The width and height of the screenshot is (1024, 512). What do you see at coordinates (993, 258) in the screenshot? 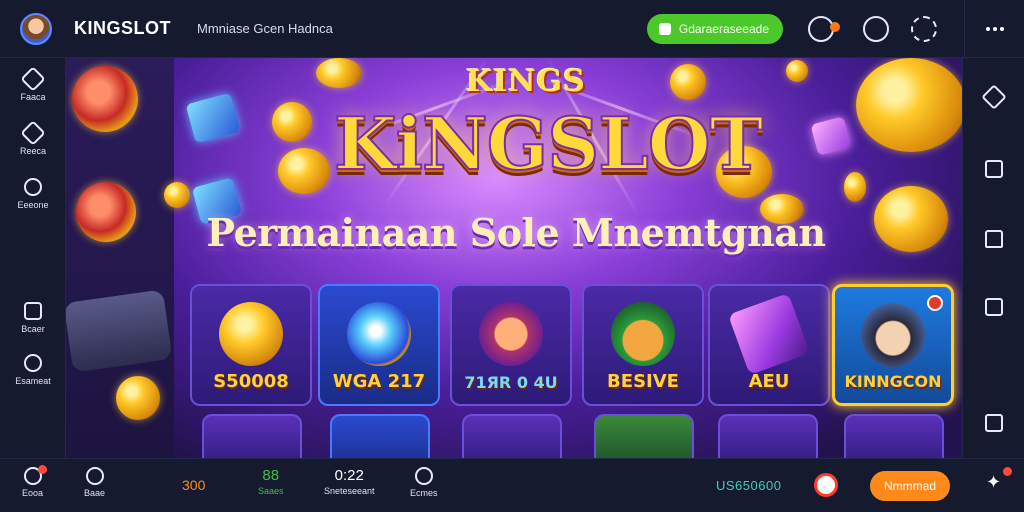
I see `right-sidebar` at bounding box center [993, 258].